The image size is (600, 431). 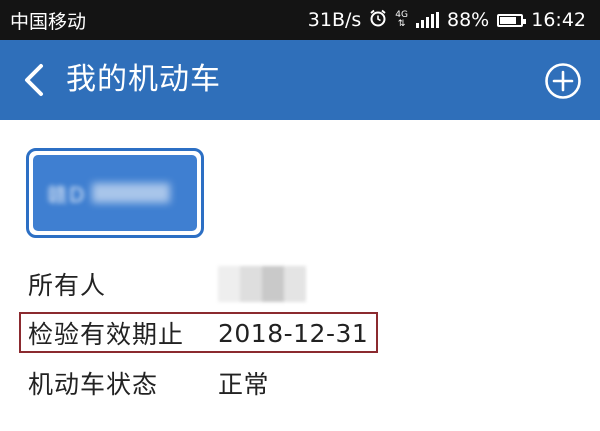 I want to click on network-type: 4G ⇅, so click(x=401, y=20).